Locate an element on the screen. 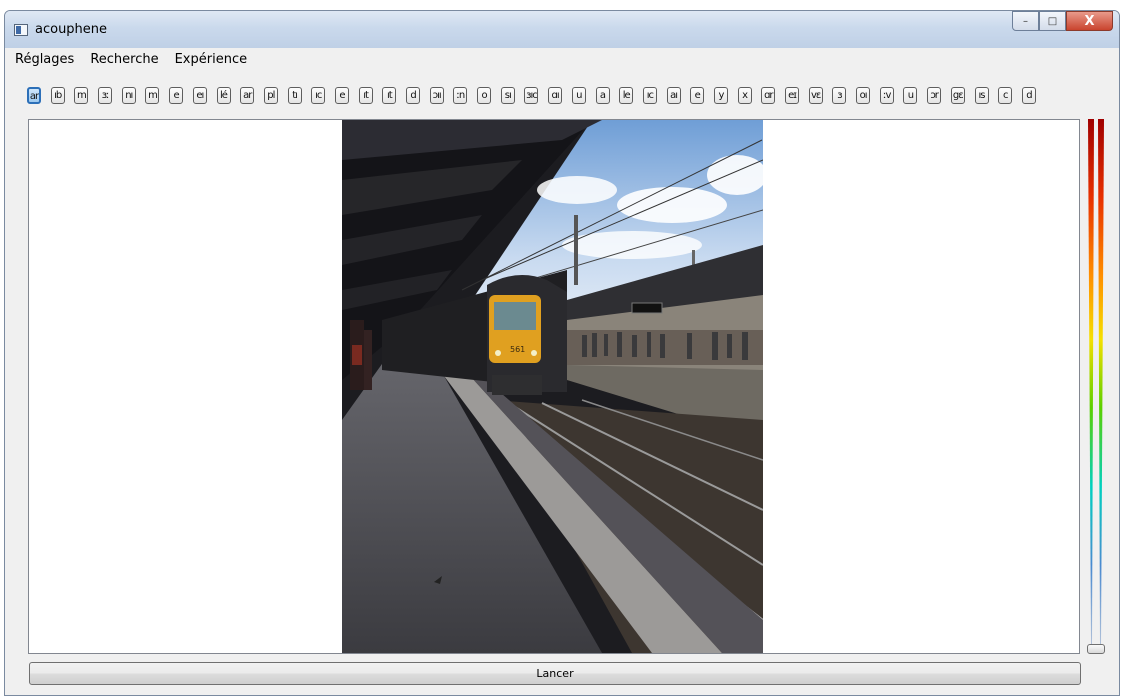 The height and width of the screenshot is (698, 1124). title-bar: acouphene – □ X is located at coordinates (562, 29).